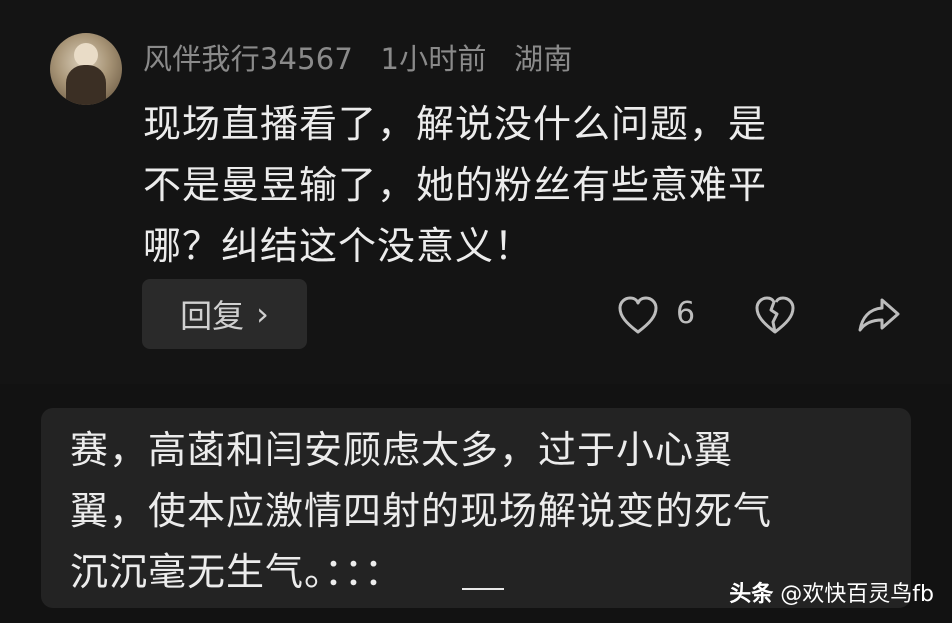 This screenshot has width=952, height=623. What do you see at coordinates (638, 315) in the screenshot?
I see `heart-outline-icon` at bounding box center [638, 315].